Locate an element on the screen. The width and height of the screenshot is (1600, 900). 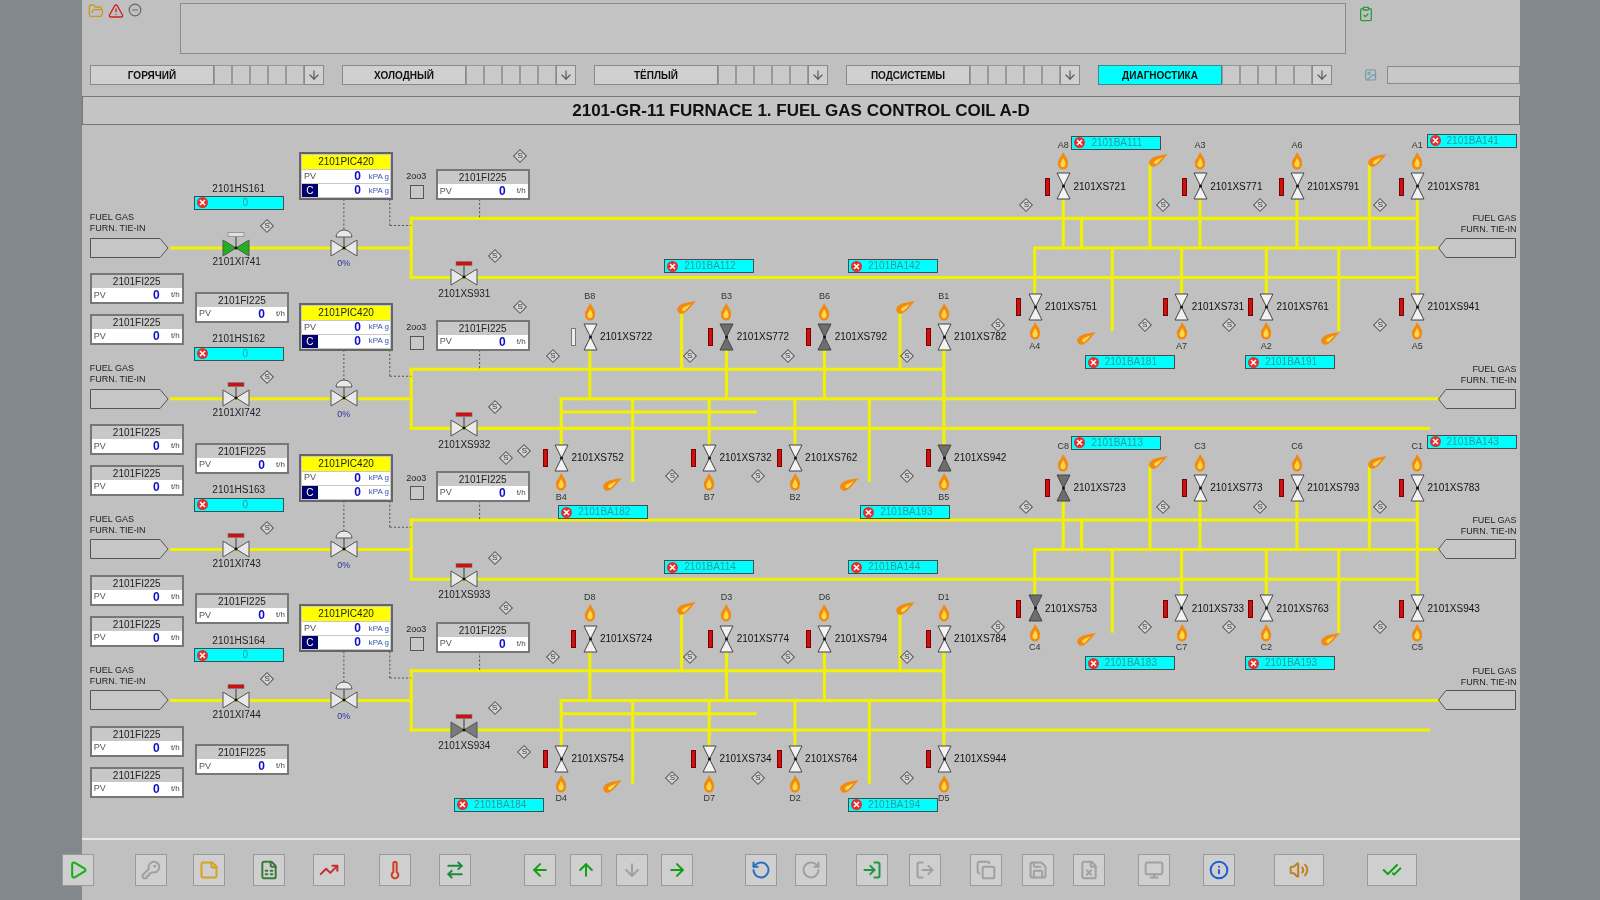
burner-label: A7 is located at coordinates (1182, 346).